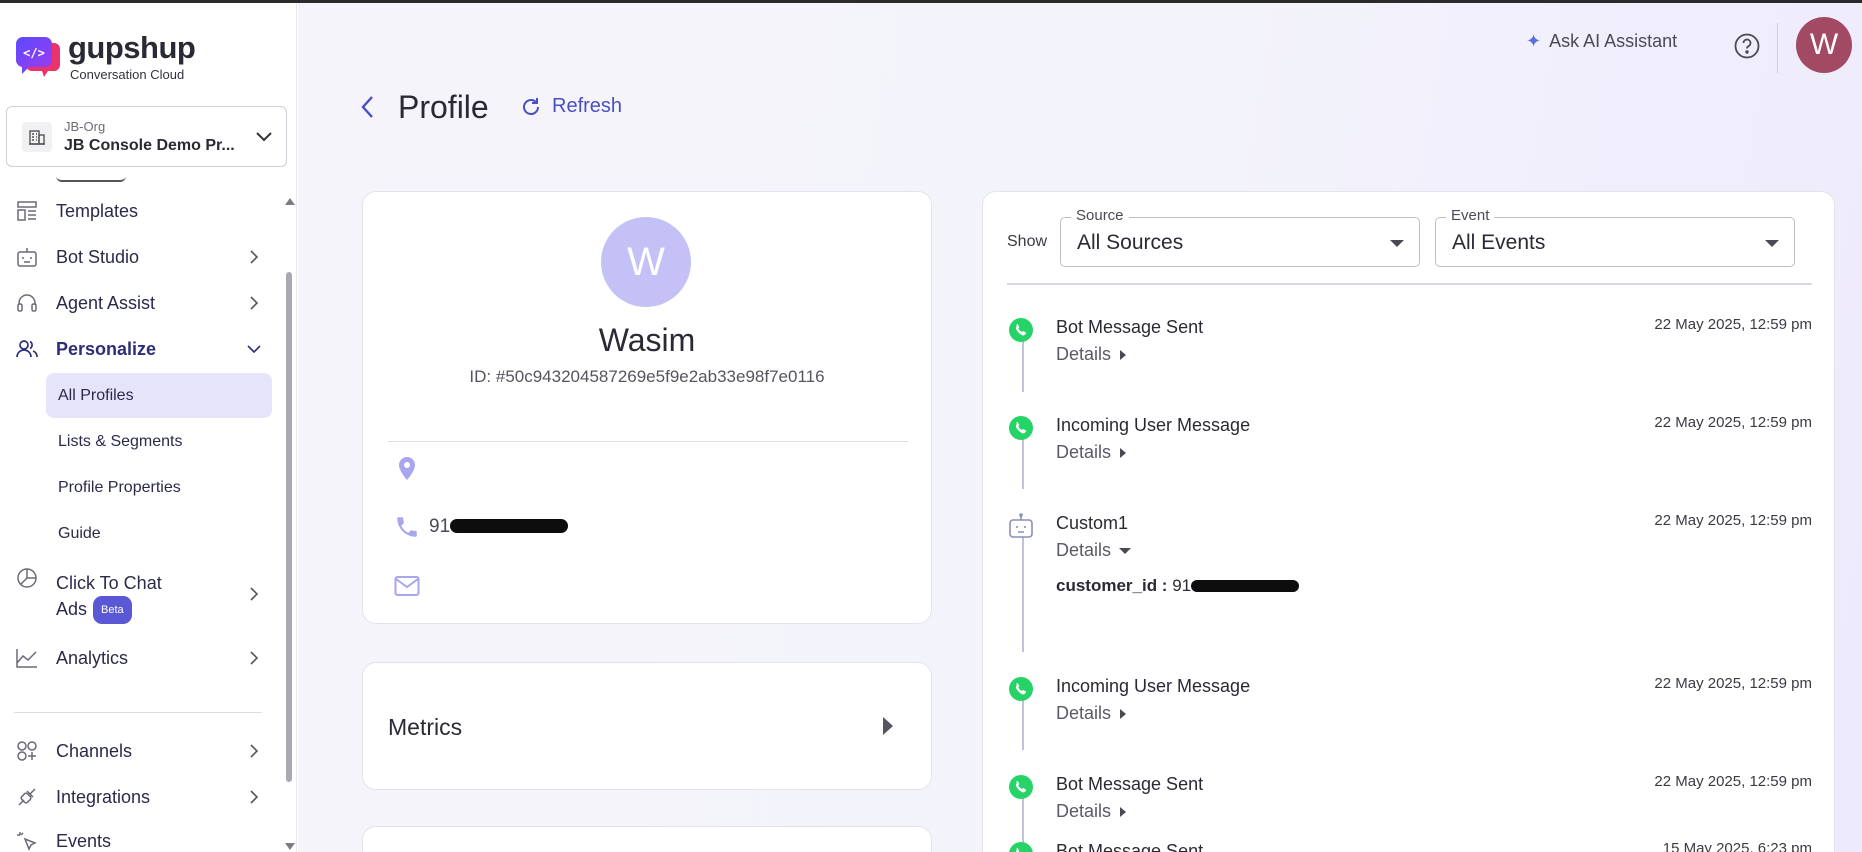 The height and width of the screenshot is (852, 1862). Describe the element at coordinates (1182, 585) in the screenshot. I see `event-property-value: 91` at that location.